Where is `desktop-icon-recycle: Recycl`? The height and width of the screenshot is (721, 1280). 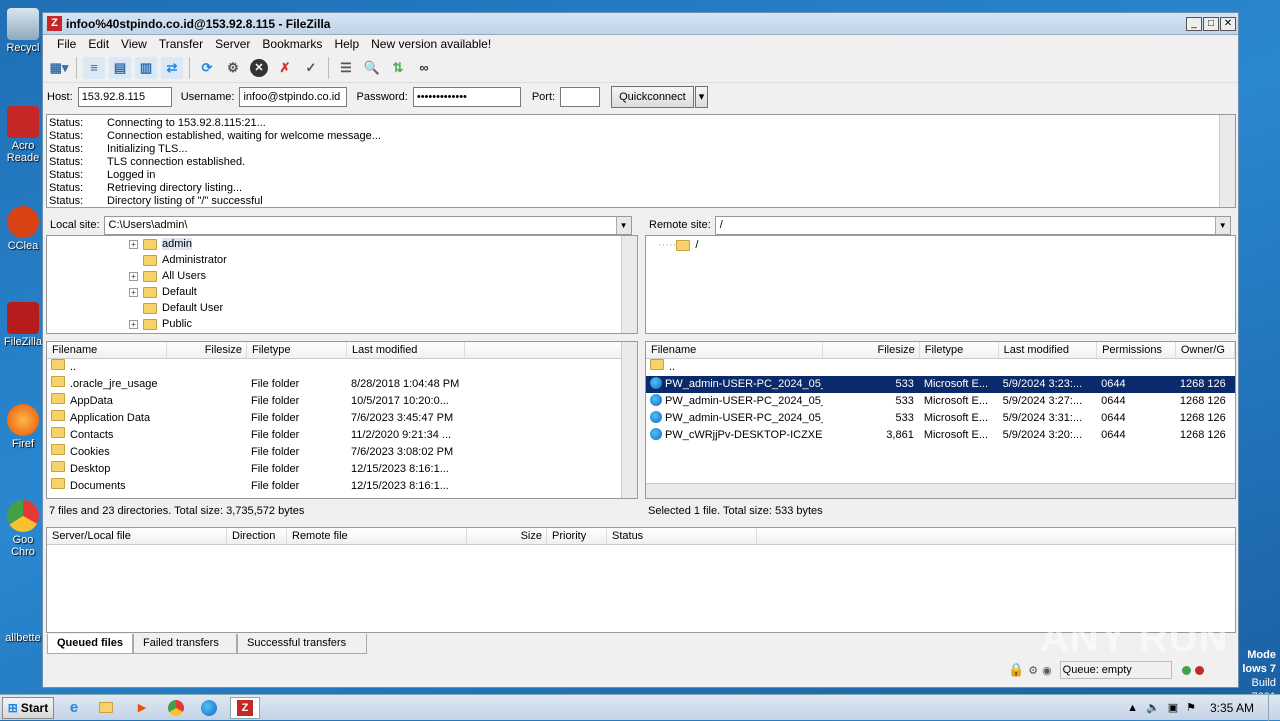
desktop-icon-recycle: Recycl is located at coordinates (23, 31).